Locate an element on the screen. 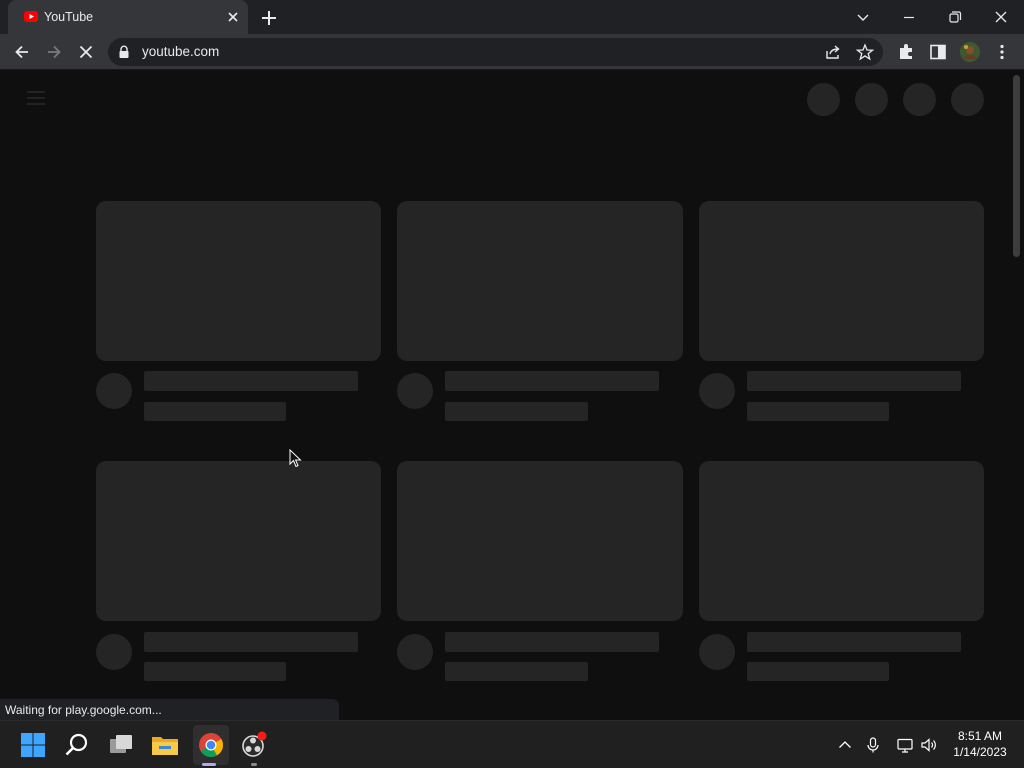 This screenshot has width=1024, height=768. tab-strip: YouTube is located at coordinates (512, 17).